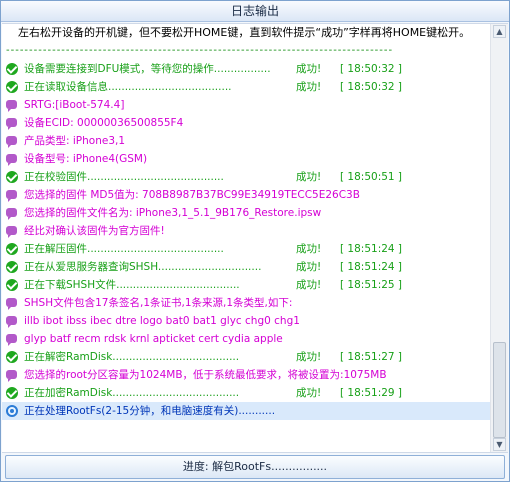 The image size is (510, 482). Describe the element at coordinates (371, 285) in the screenshot. I see `log-timestamp: [ 18:51:25 ]` at that location.